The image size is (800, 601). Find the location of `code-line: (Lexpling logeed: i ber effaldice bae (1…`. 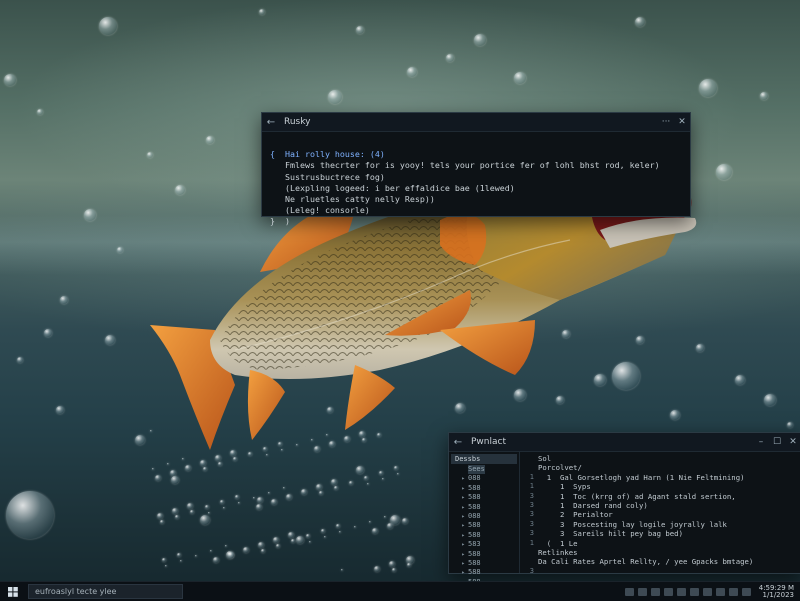

code-line: (Lexpling logeed: i ber effaldice bae (1… is located at coordinates (392, 187).